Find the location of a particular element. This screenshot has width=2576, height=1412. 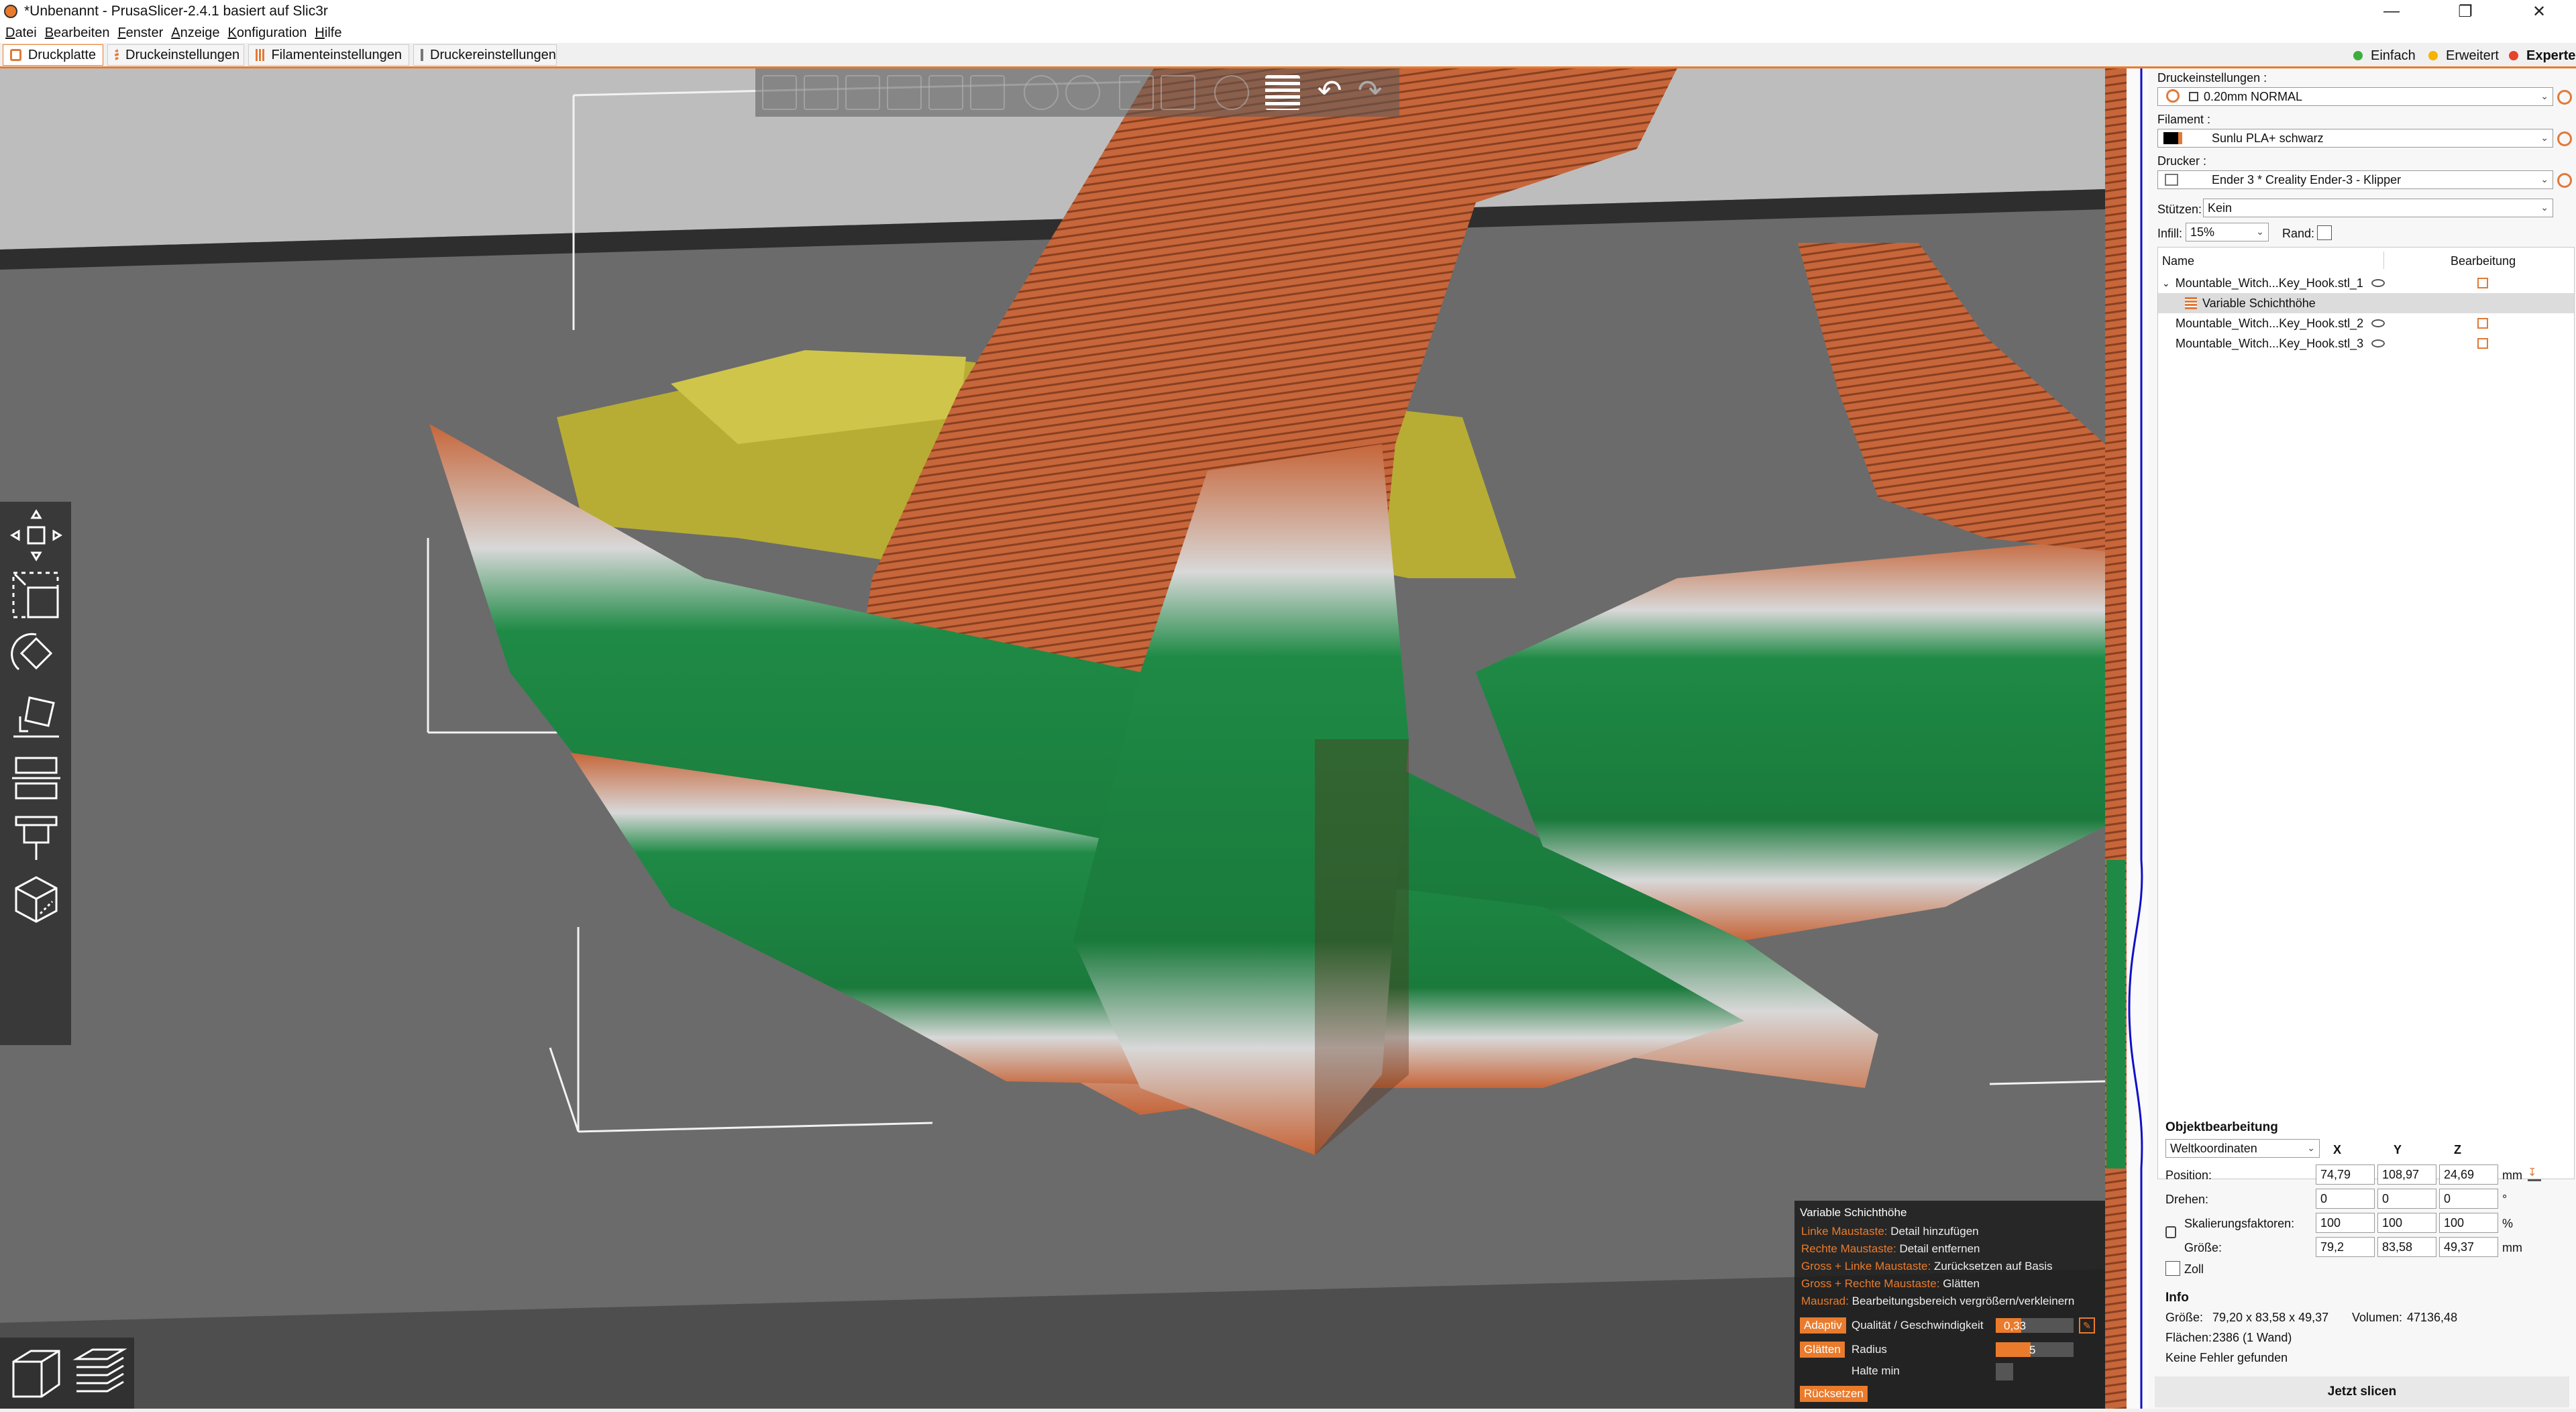

menu-anzeige: Anzeige is located at coordinates (195, 33).